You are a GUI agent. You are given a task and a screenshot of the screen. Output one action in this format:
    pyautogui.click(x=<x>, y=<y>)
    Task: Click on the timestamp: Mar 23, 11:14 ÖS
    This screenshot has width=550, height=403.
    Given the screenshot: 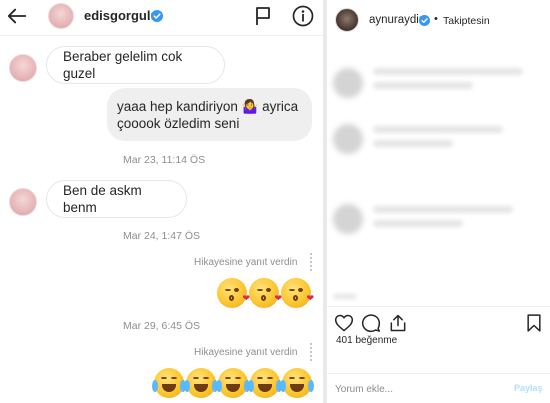 What is the action you would take?
    pyautogui.click(x=164, y=160)
    